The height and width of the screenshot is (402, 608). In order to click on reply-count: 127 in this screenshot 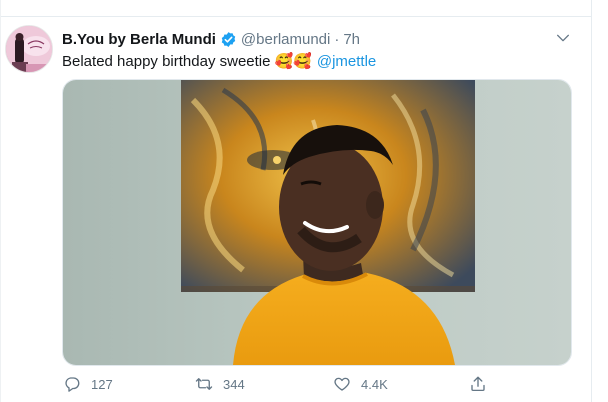, I will do `click(102, 384)`.